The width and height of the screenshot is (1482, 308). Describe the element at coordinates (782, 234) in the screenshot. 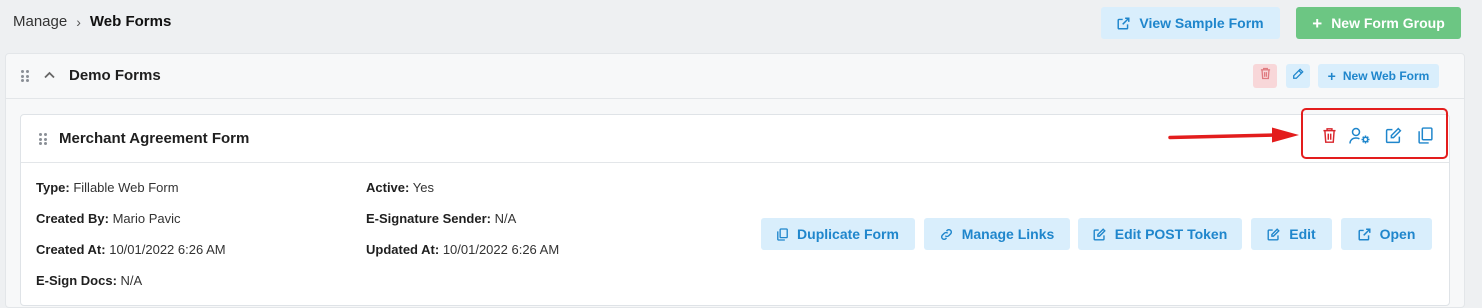

I see `copy-icon` at that location.